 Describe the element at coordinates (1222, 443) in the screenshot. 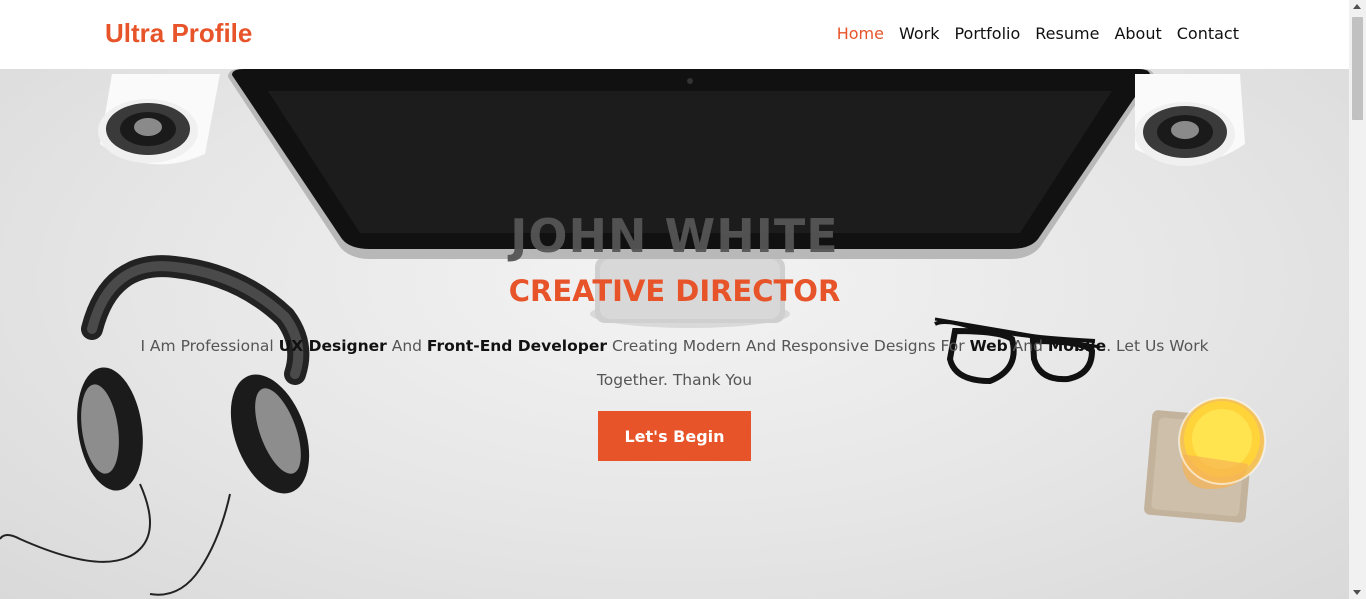

I see `juice-glass-icon` at that location.